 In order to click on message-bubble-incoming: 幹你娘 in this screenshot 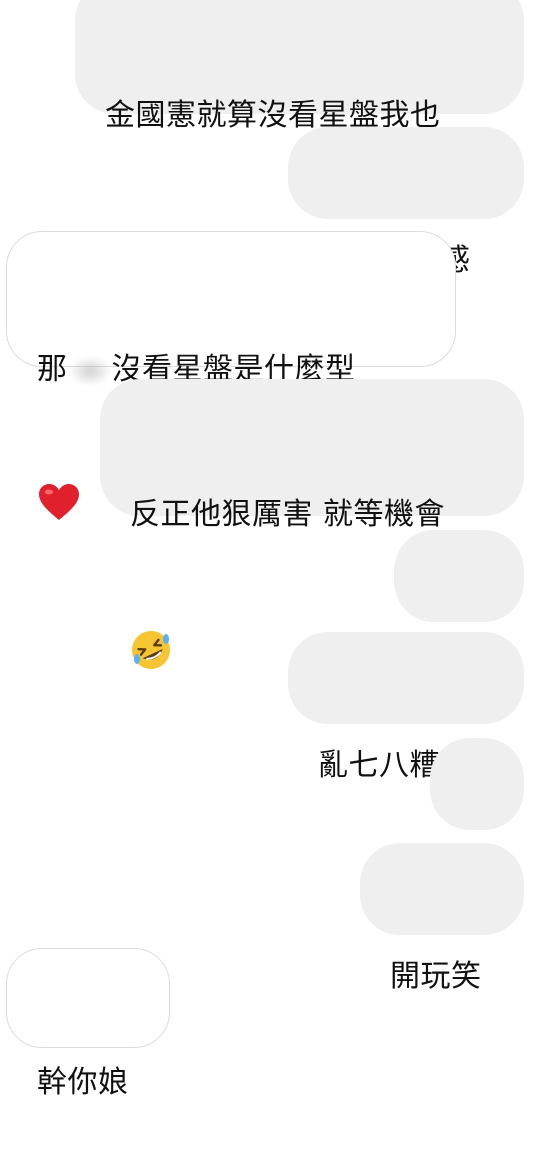, I will do `click(88, 1024)`.